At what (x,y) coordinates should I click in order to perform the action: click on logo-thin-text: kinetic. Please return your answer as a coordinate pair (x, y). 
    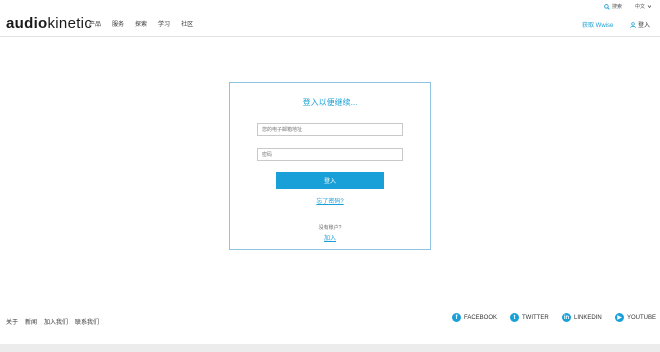
    Looking at the image, I should click on (70, 23).